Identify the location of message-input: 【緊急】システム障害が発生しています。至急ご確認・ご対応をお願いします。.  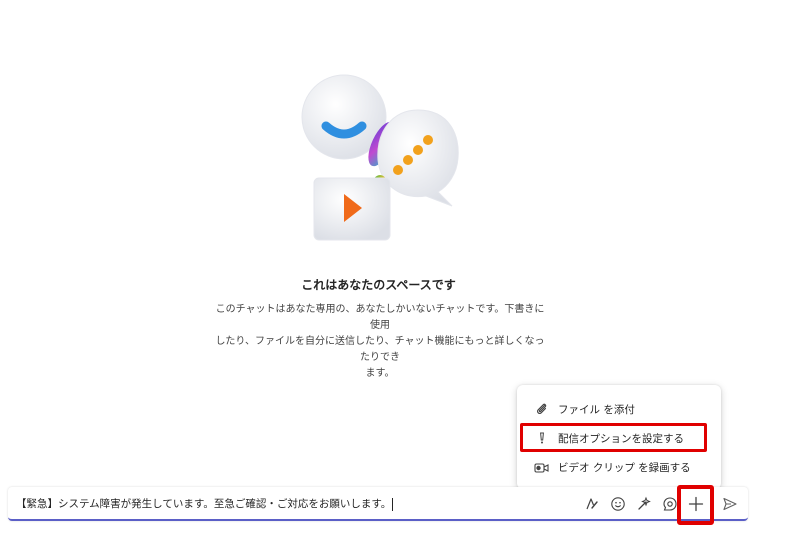
(205, 503).